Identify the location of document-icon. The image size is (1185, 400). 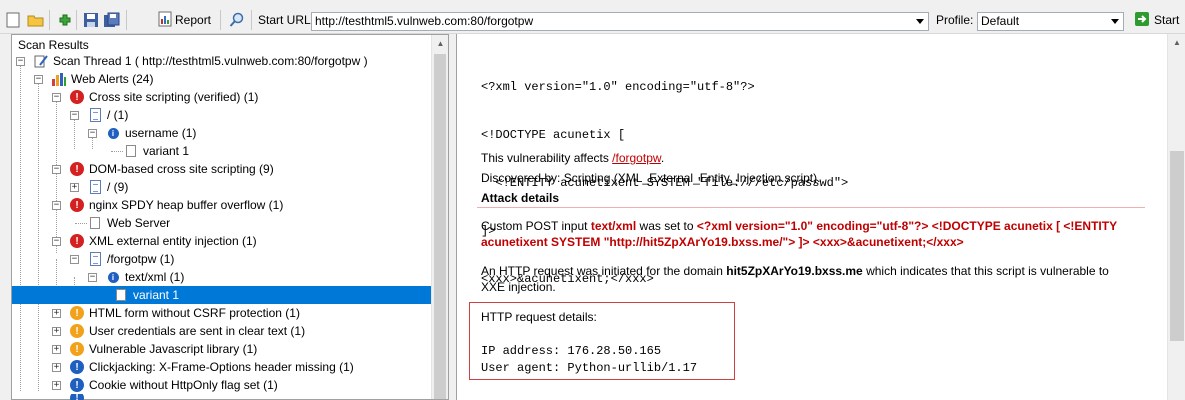
(95, 187).